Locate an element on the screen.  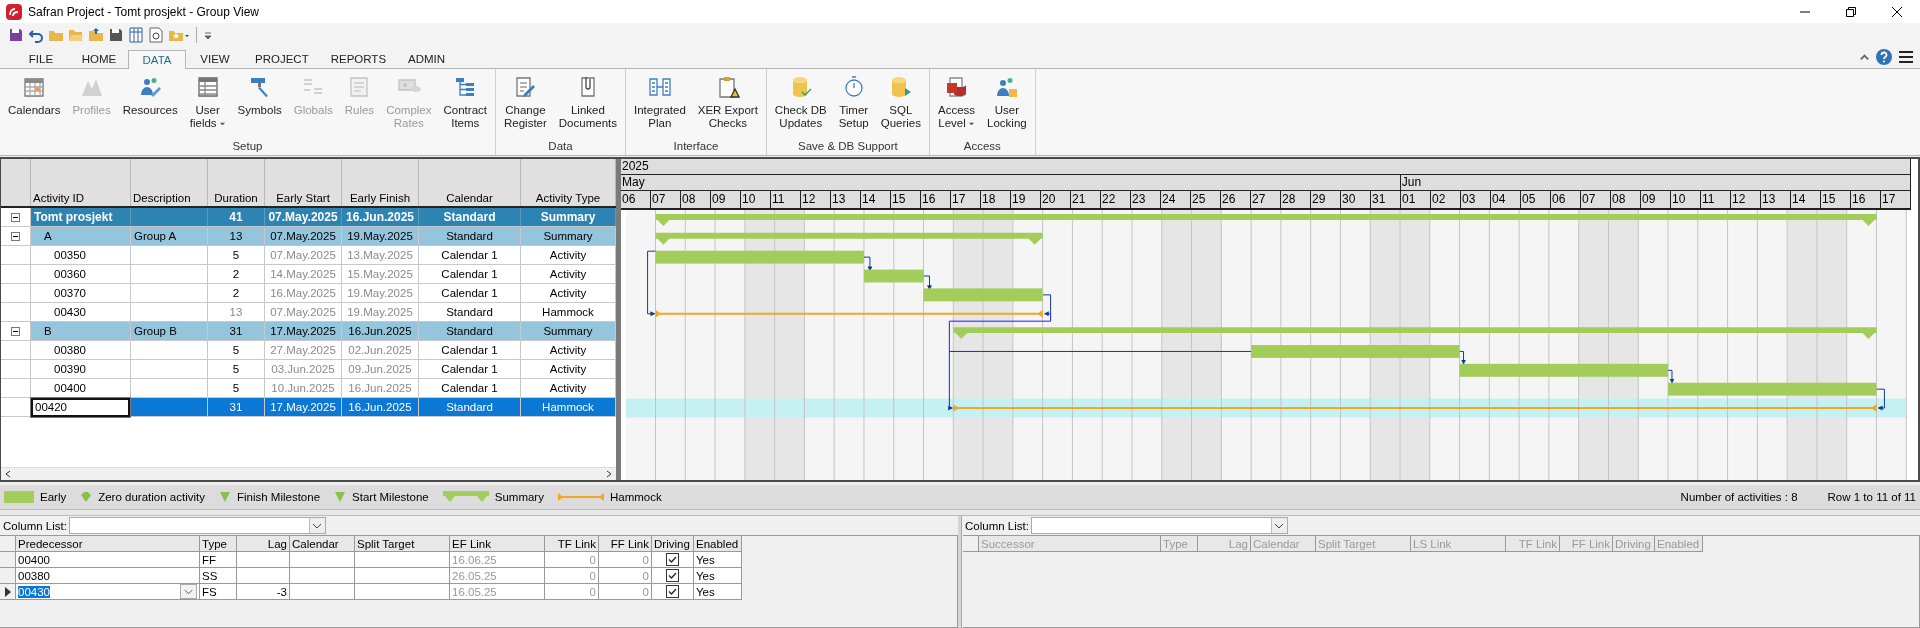
collapse-caret-icon is located at coordinates (1864, 57).